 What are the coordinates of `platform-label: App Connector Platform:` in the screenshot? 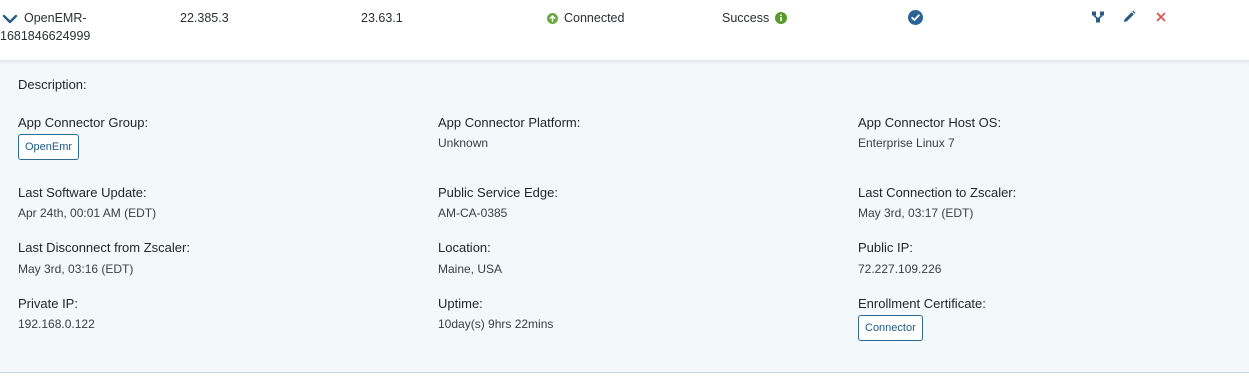 It's located at (509, 122).